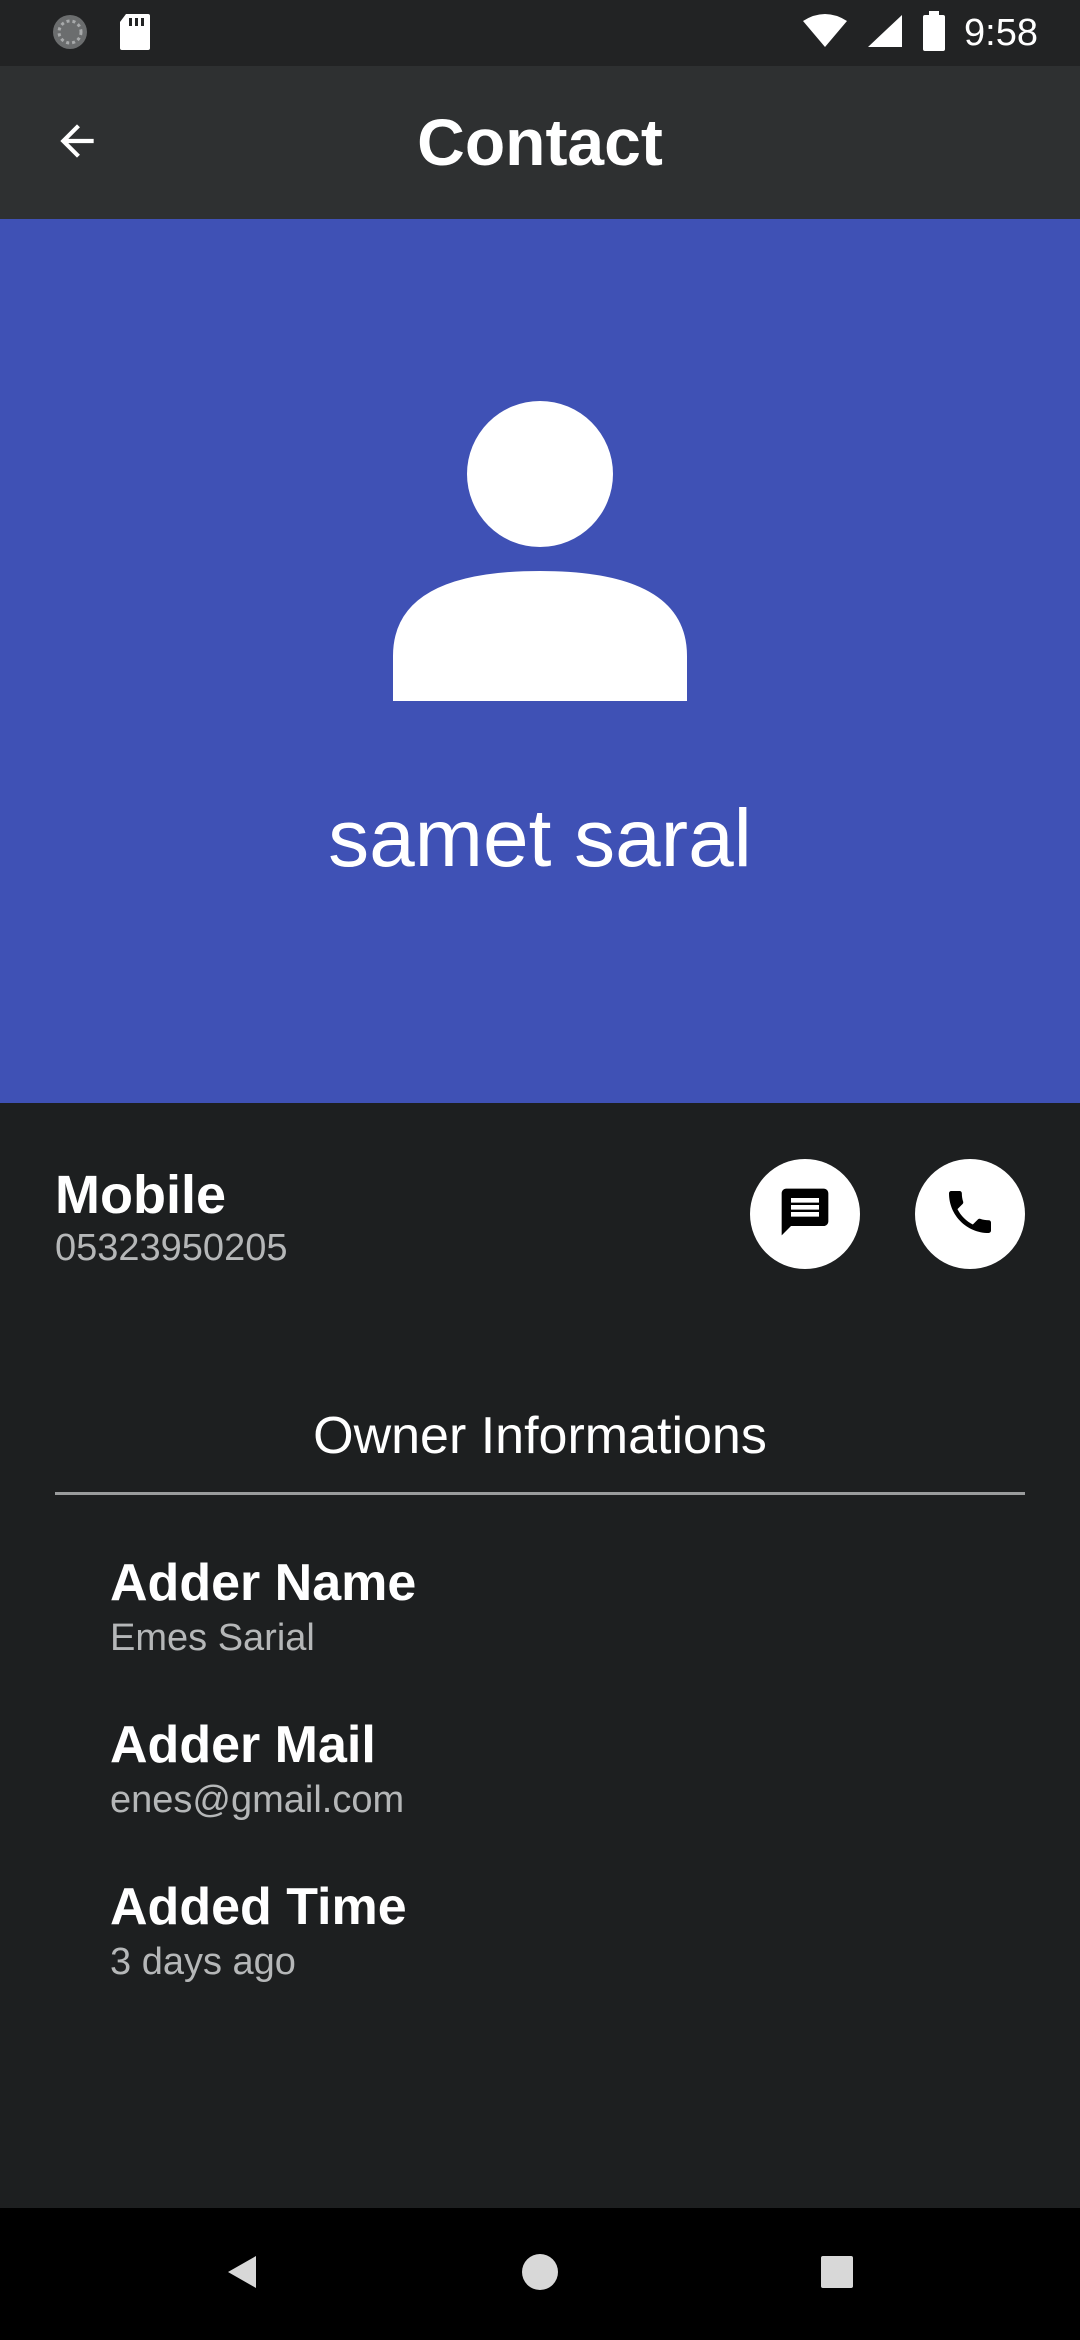  What do you see at coordinates (540, 1208) in the screenshot?
I see `mobile-row: Mobile 05323950205` at bounding box center [540, 1208].